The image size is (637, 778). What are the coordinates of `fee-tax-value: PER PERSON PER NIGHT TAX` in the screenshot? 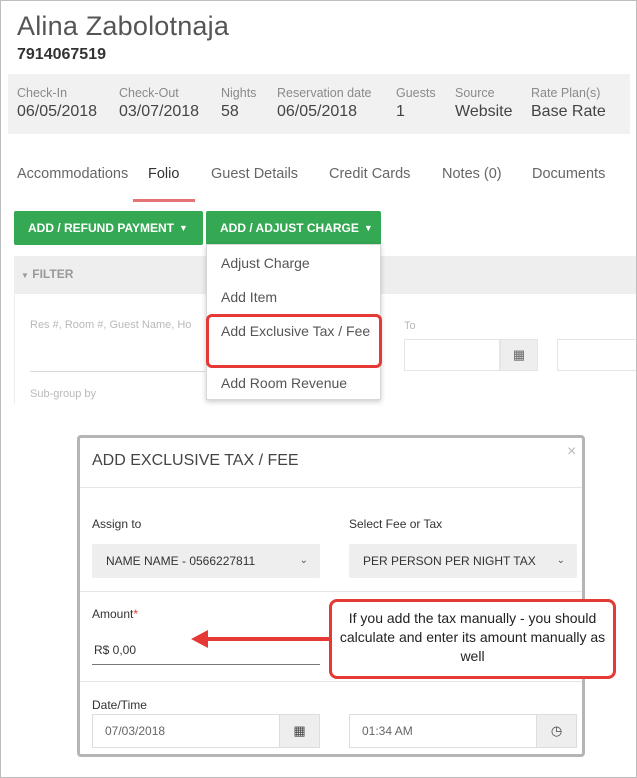 It's located at (449, 561).